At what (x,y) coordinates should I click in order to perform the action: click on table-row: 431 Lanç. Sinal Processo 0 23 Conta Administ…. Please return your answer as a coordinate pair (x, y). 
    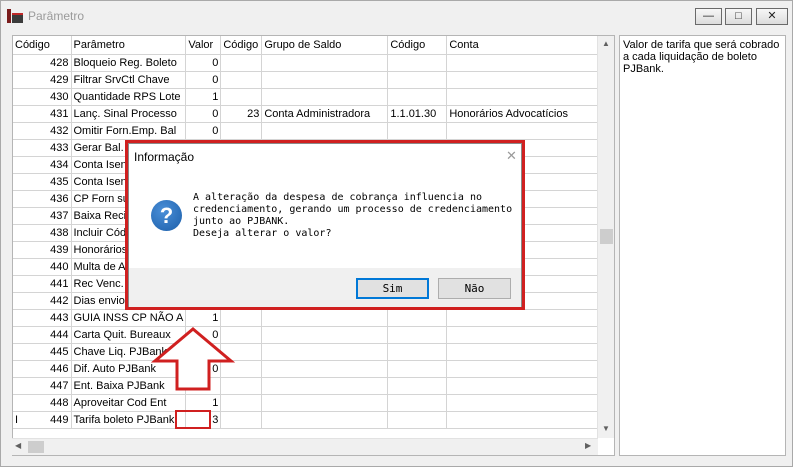
    Looking at the image, I should click on (310, 114).